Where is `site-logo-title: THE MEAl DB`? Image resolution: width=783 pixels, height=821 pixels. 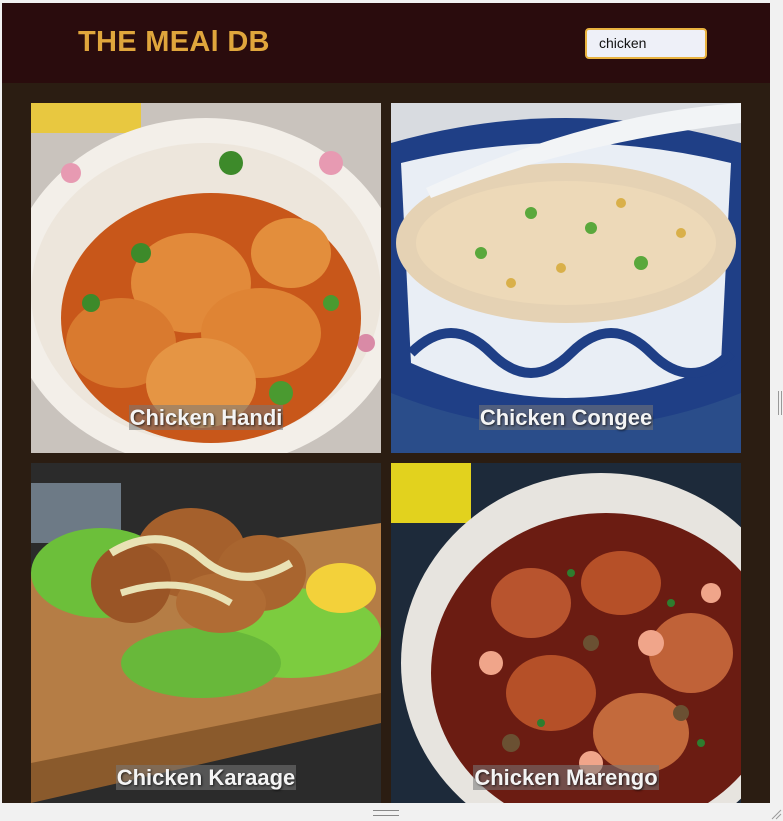 site-logo-title: THE MEAl DB is located at coordinates (174, 42).